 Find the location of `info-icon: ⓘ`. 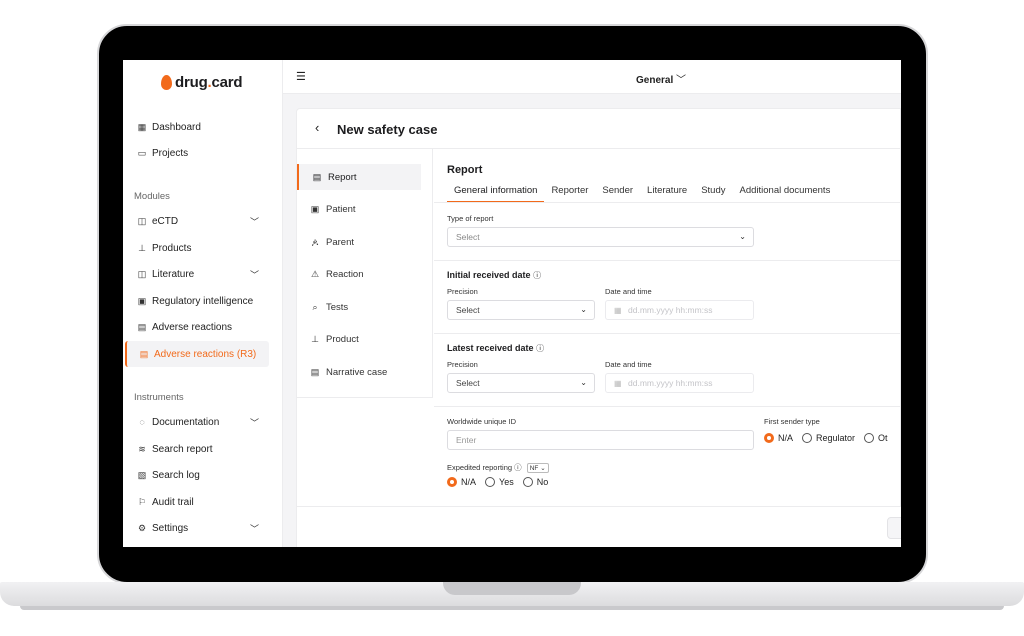

info-icon: ⓘ is located at coordinates (518, 467).